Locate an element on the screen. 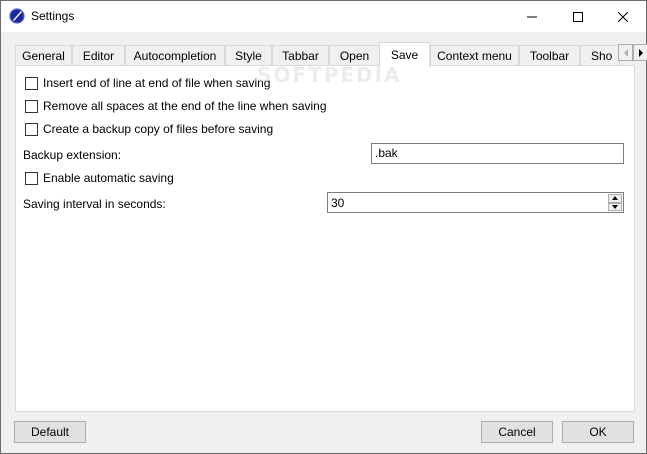 Image resolution: width=647 pixels, height=454 pixels. saving-interval-value: 30 is located at coordinates (338, 203).